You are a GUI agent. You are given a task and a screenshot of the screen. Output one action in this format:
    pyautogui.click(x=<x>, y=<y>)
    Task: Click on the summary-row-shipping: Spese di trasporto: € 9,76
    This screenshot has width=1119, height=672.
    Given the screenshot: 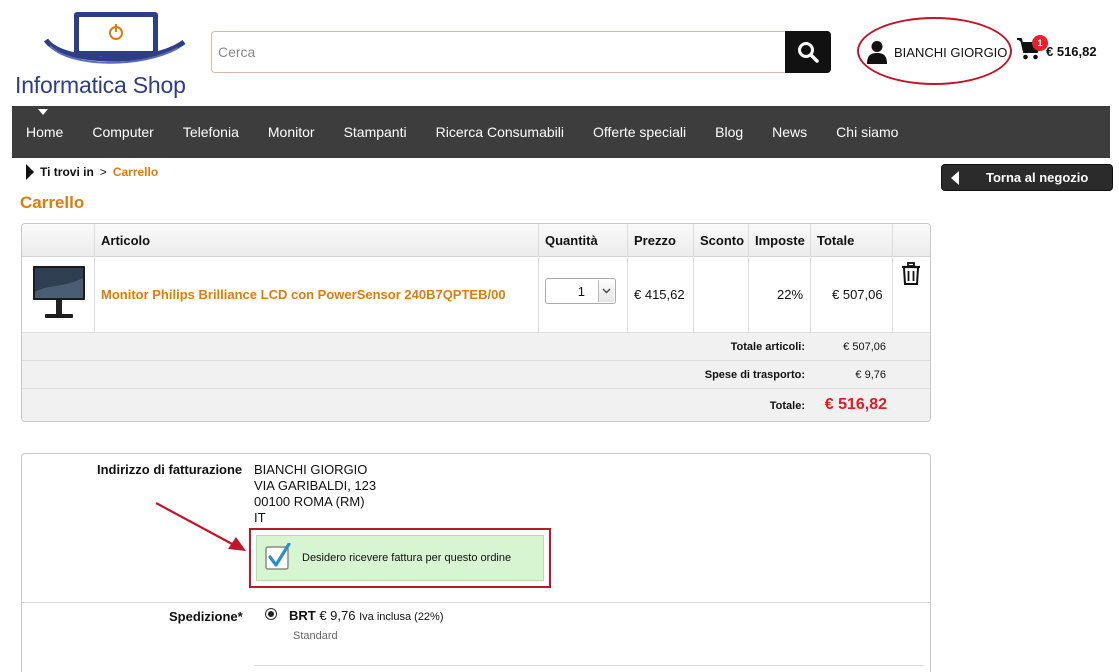 What is the action you would take?
    pyautogui.click(x=476, y=374)
    